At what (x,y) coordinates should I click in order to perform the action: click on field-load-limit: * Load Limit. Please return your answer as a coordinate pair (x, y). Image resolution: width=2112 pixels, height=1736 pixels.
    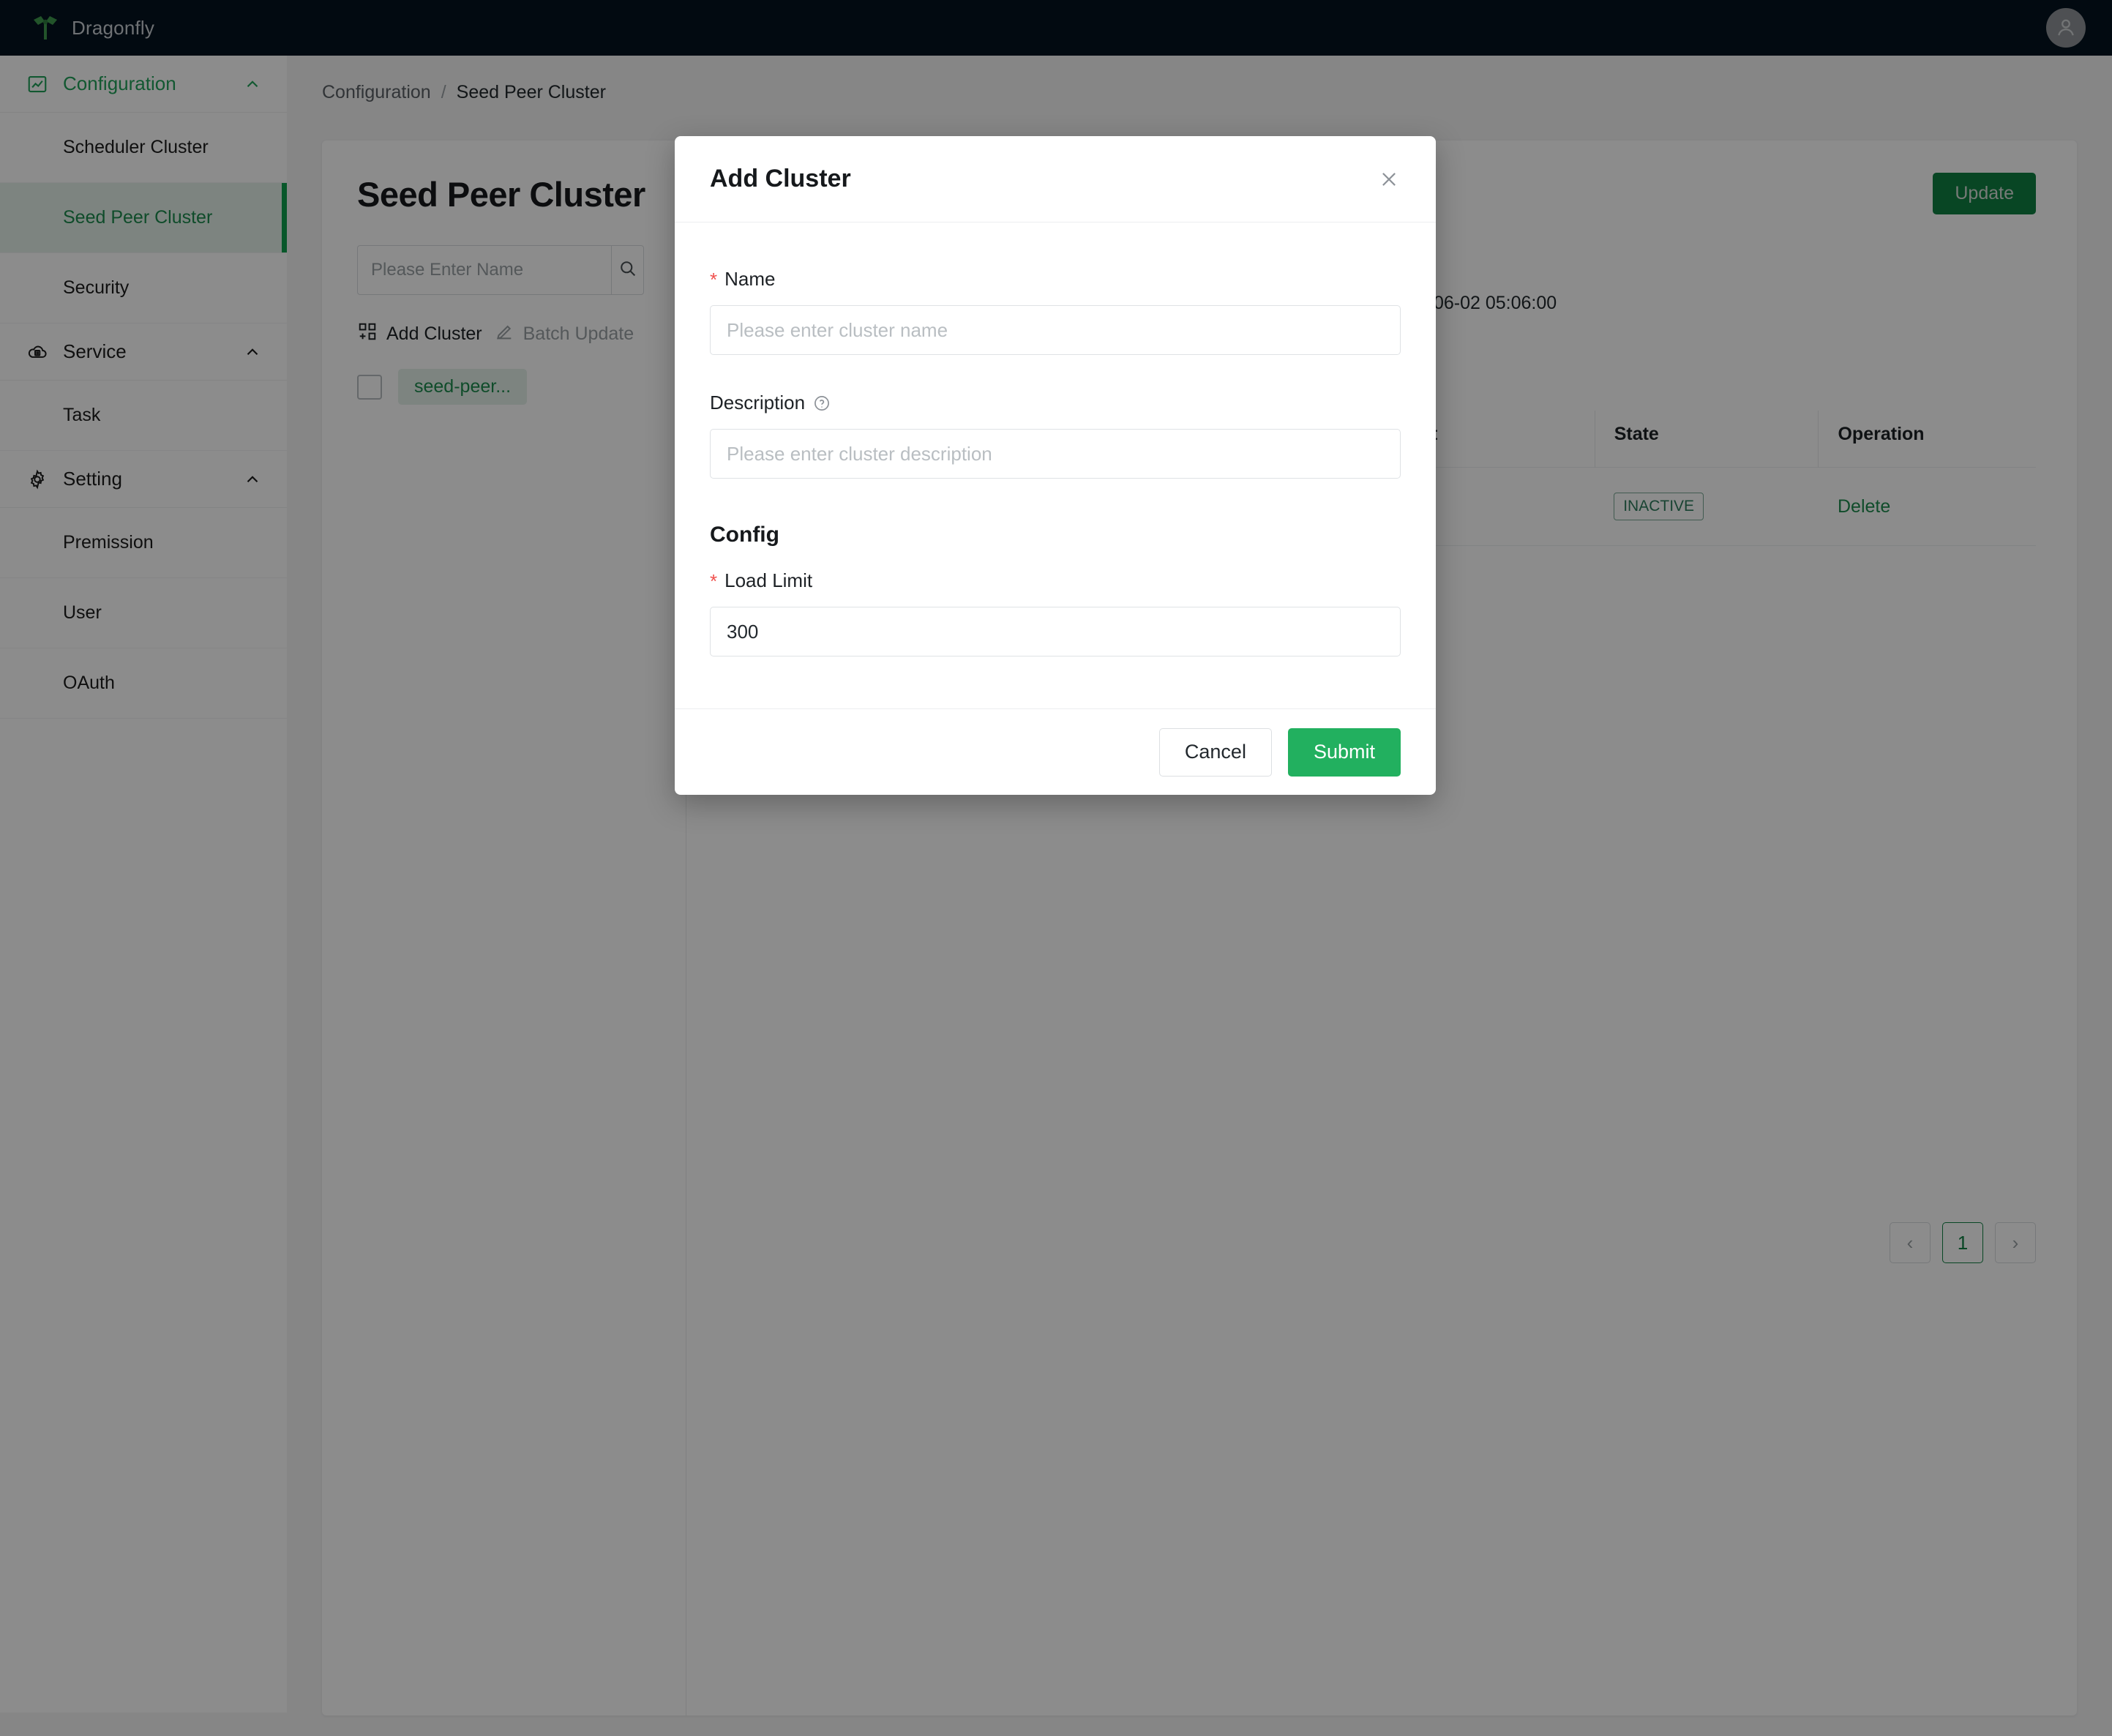
    Looking at the image, I should click on (1055, 612).